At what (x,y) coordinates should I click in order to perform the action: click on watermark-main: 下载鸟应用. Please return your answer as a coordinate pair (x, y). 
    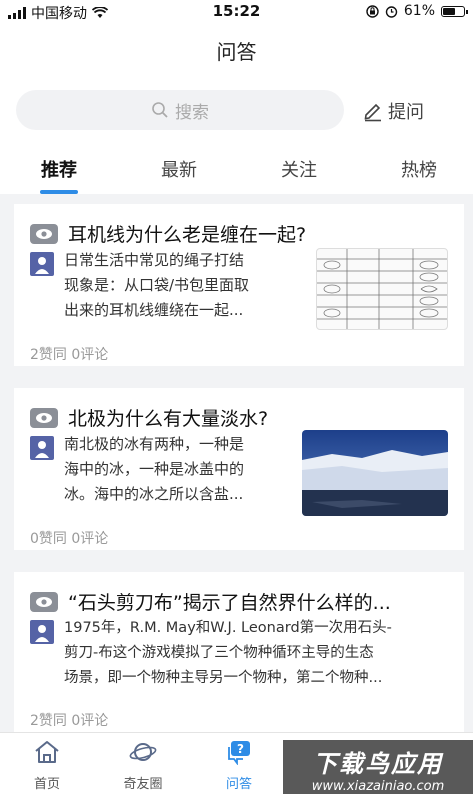
    Looking at the image, I should click on (378, 764).